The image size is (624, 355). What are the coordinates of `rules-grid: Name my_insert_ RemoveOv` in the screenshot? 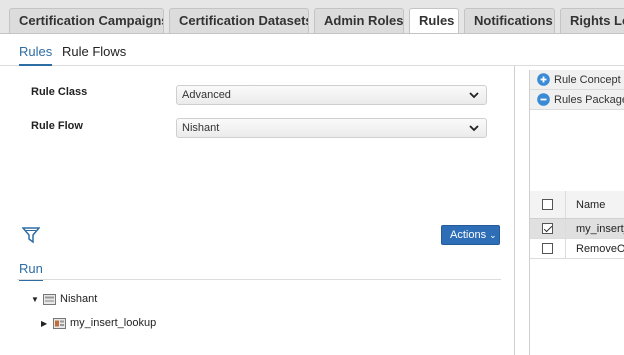 It's located at (577, 225).